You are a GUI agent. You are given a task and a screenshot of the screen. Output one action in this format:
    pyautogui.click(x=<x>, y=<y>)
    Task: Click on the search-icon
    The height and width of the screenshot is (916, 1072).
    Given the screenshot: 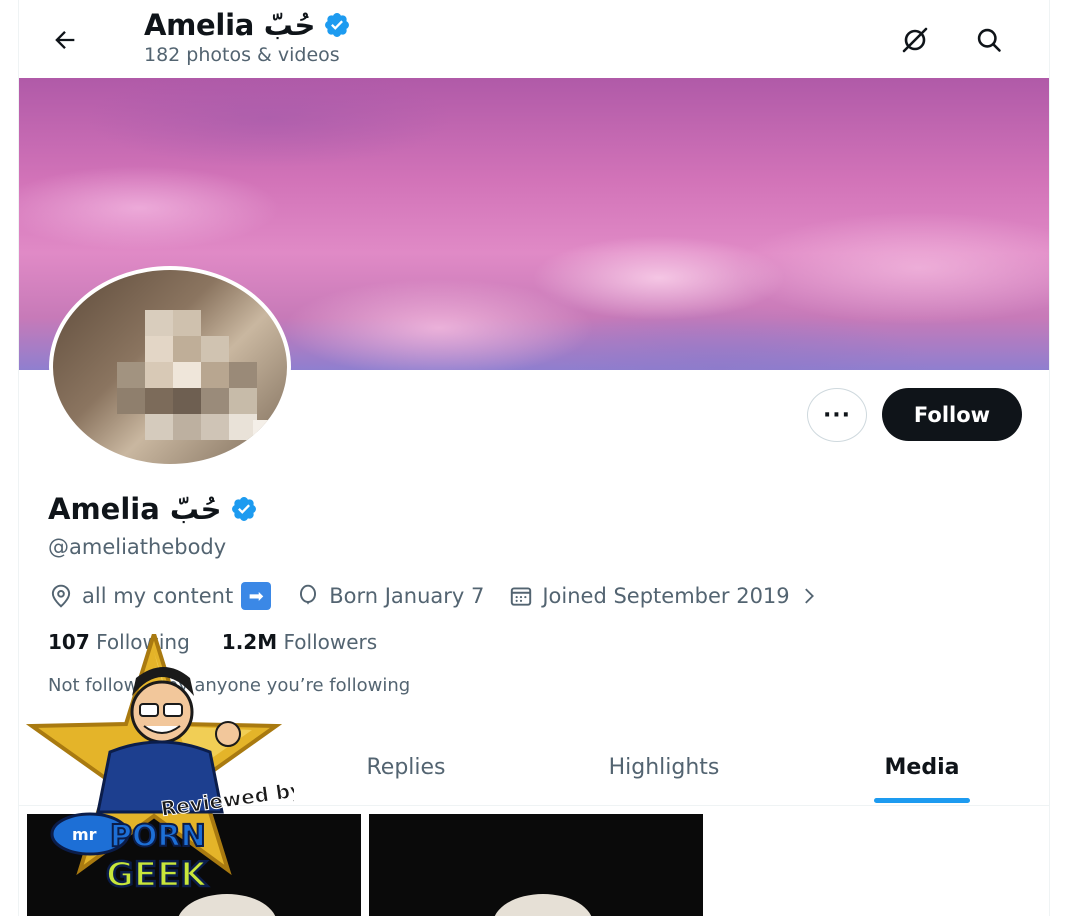 What is the action you would take?
    pyautogui.click(x=989, y=40)
    